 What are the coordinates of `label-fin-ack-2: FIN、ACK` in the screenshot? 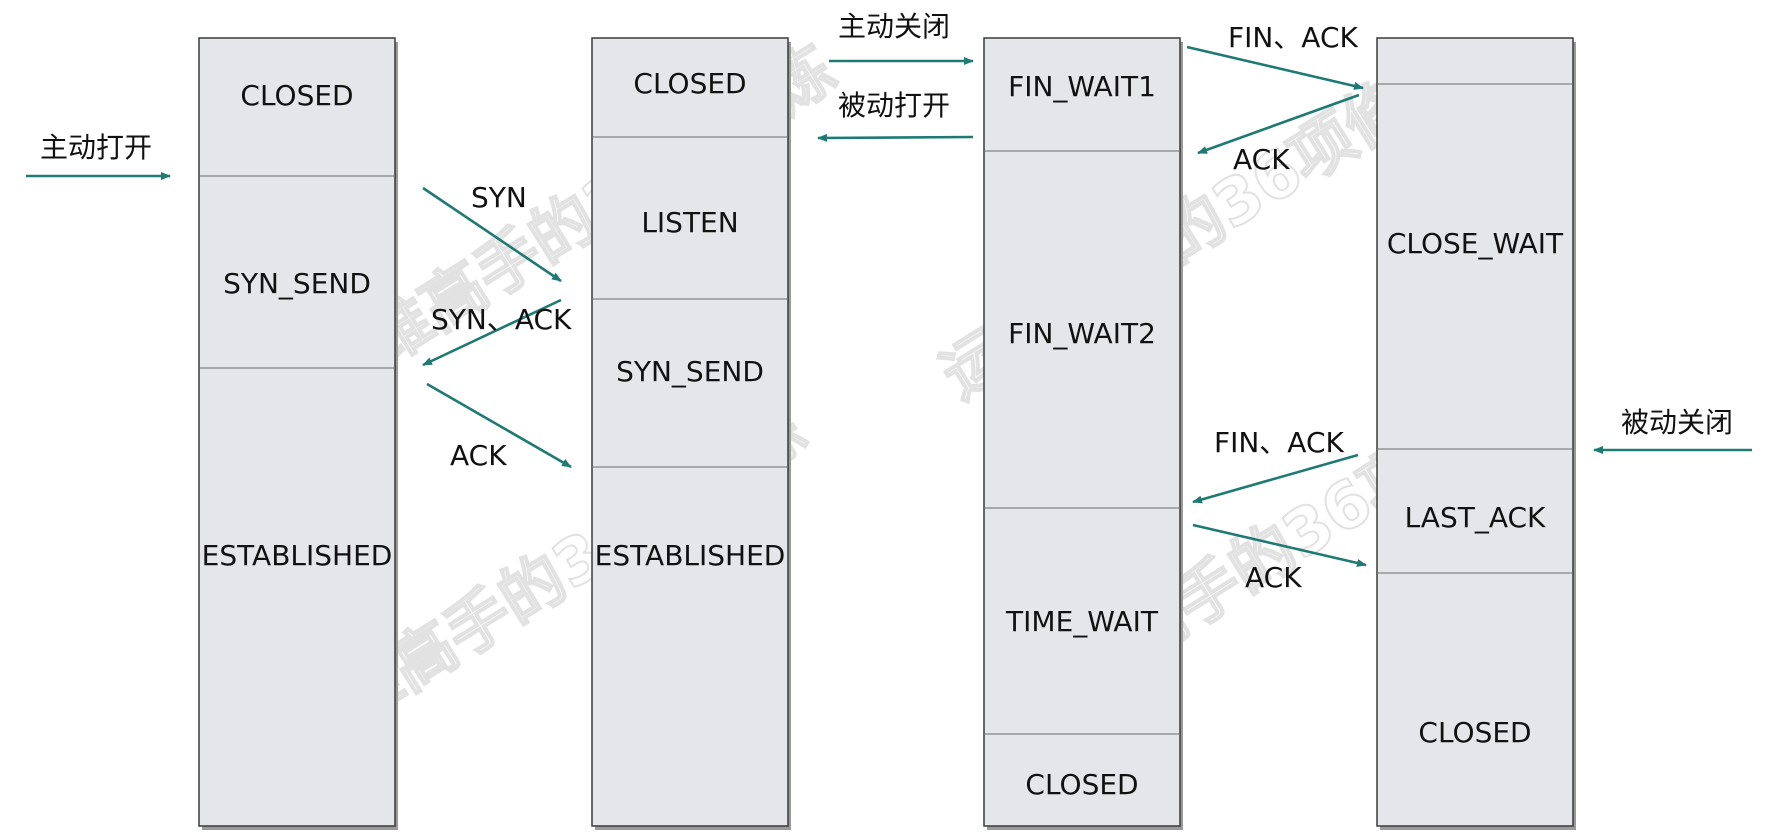 It's located at (1279, 442).